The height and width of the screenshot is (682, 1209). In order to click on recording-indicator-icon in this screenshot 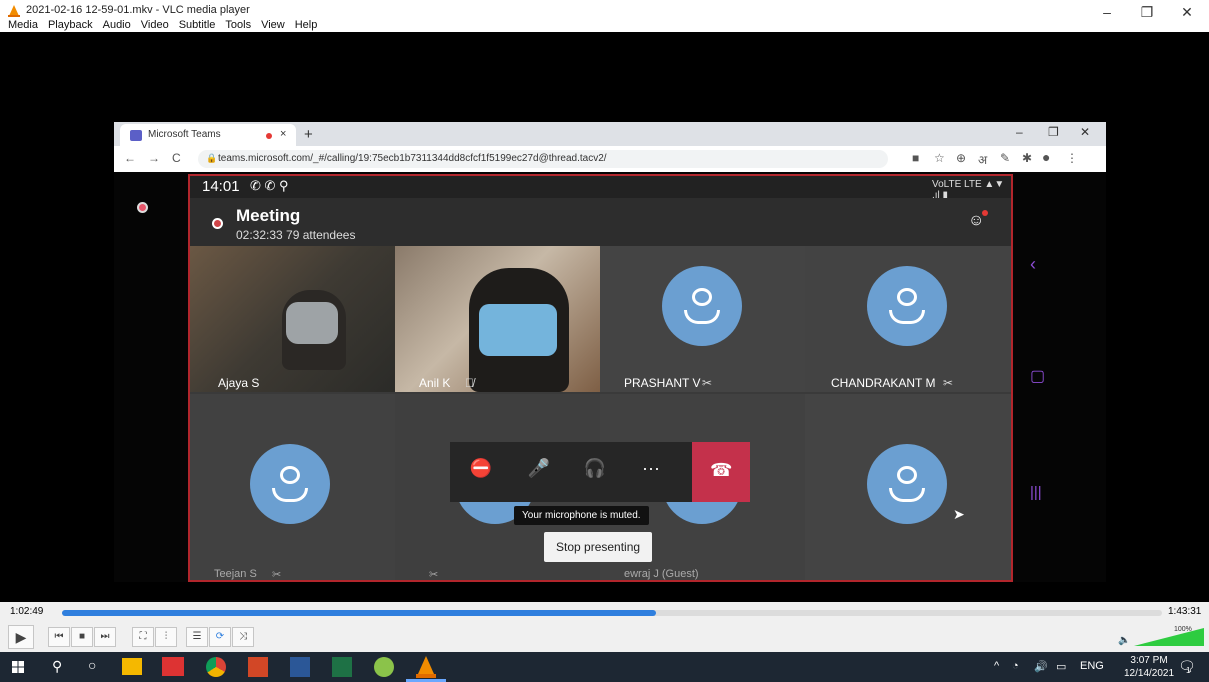, I will do `click(269, 136)`.